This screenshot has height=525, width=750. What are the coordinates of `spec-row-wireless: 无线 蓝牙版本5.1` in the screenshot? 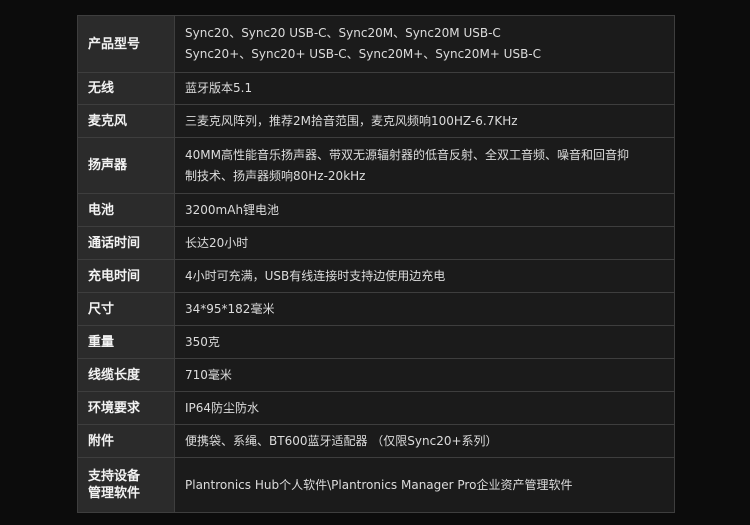 It's located at (376, 88).